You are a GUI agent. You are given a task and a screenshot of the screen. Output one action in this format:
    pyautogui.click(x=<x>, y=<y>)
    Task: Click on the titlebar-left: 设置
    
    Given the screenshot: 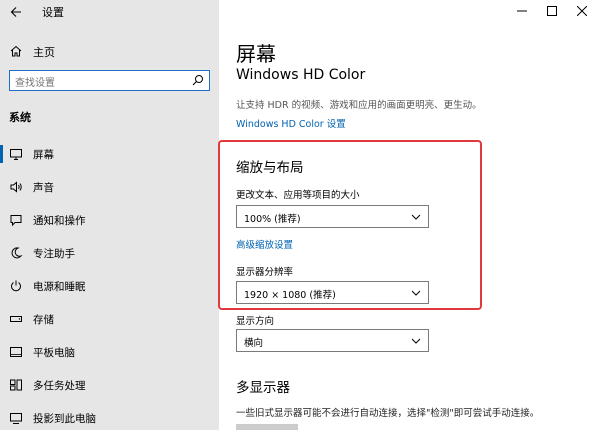 What is the action you would take?
    pyautogui.click(x=109, y=12)
    